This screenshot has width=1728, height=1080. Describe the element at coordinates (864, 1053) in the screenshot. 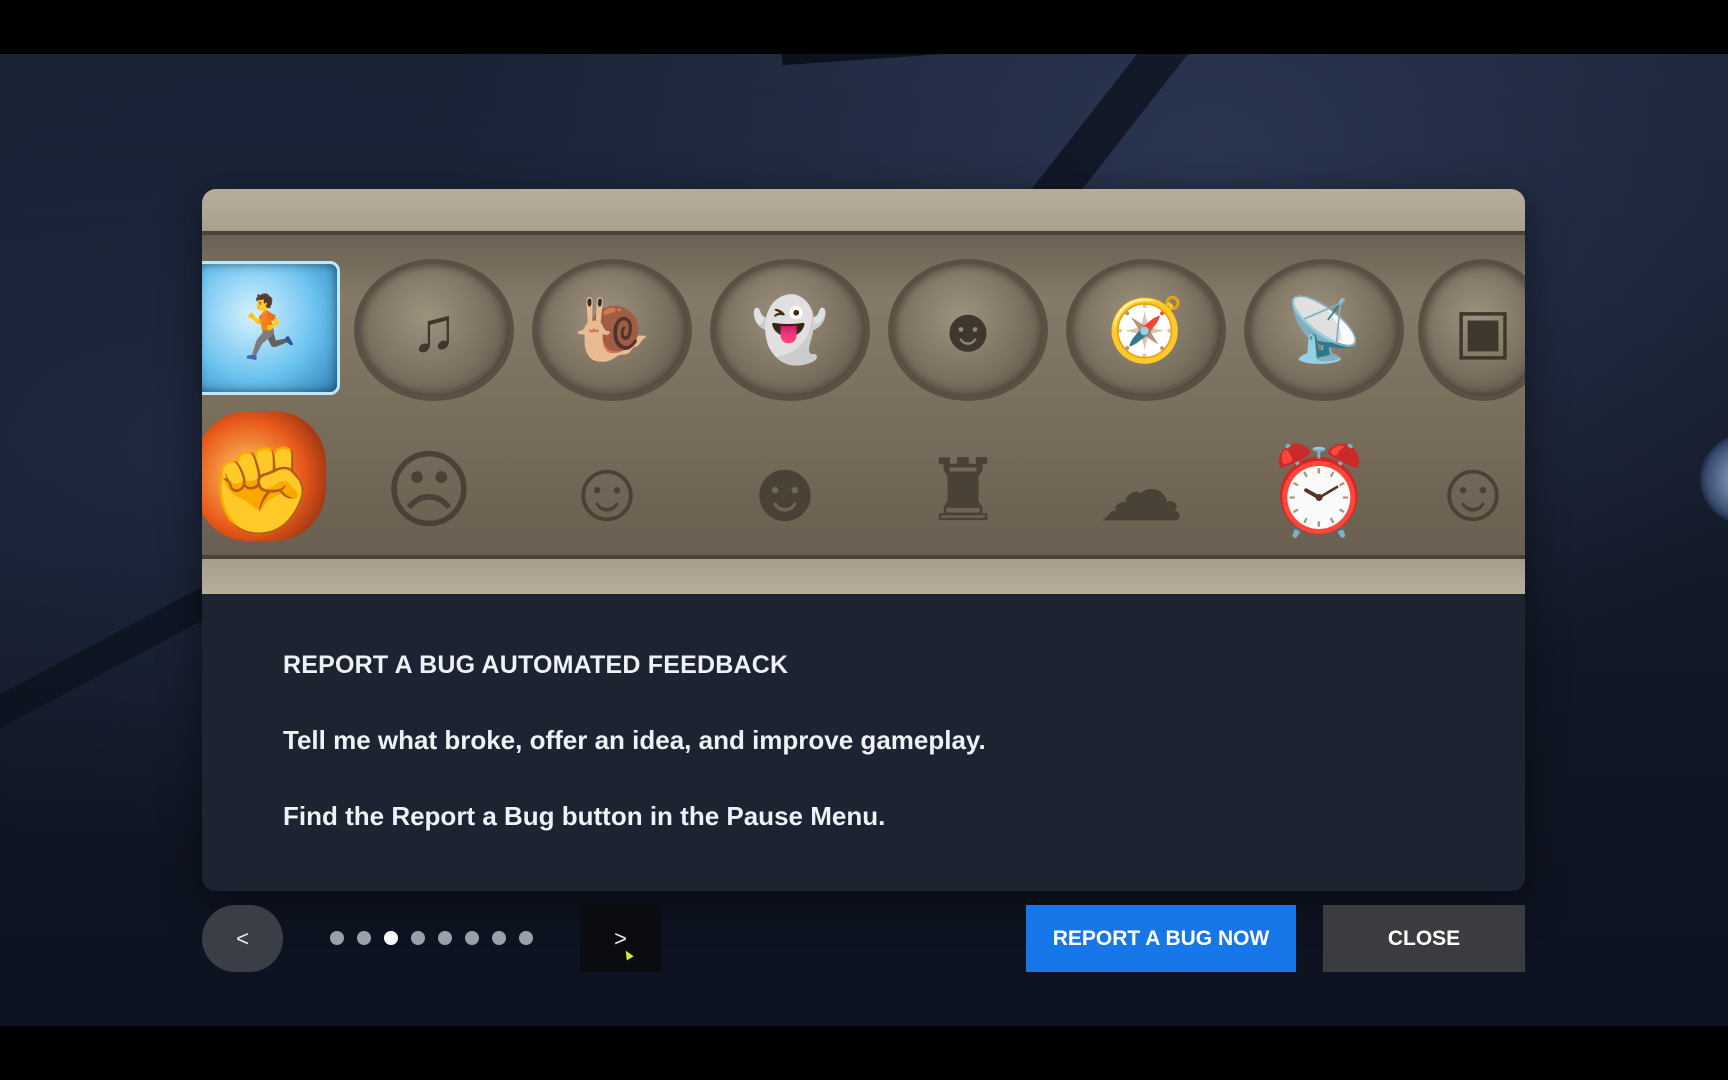

I see `letterbox-bottom` at that location.